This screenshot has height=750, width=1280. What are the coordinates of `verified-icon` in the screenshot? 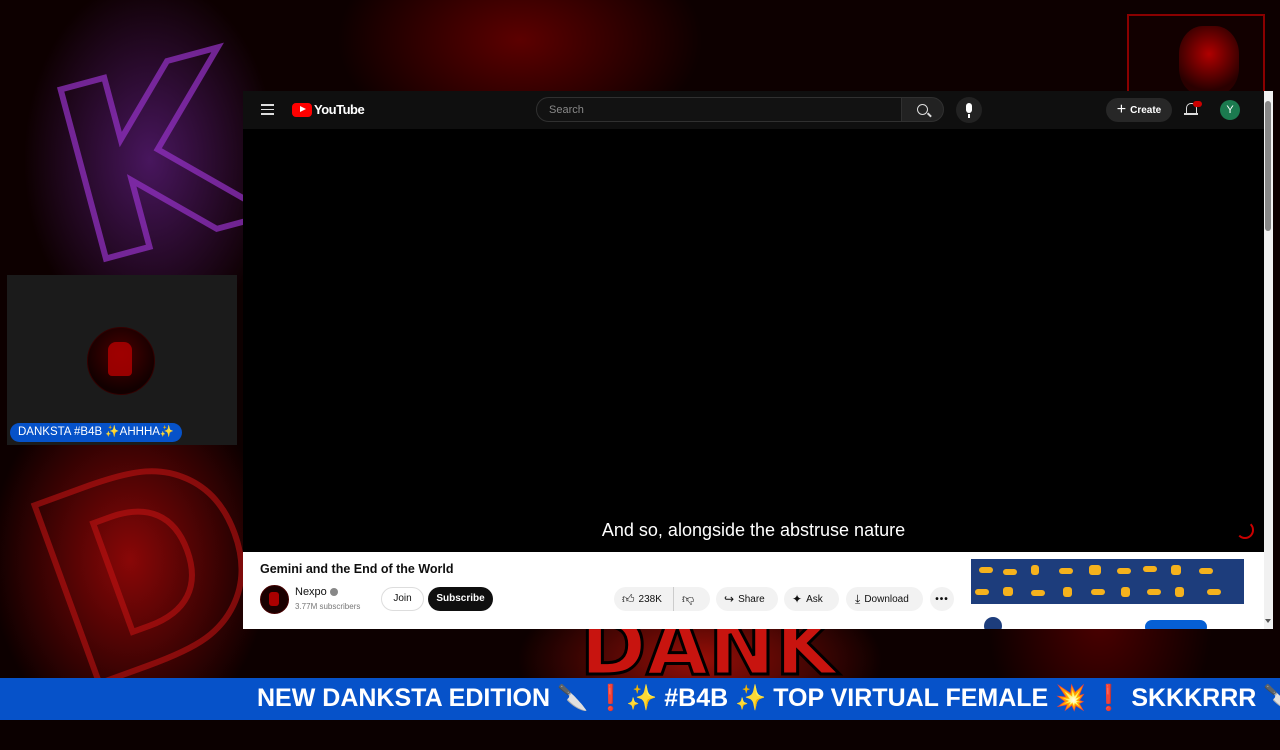 It's located at (333, 592).